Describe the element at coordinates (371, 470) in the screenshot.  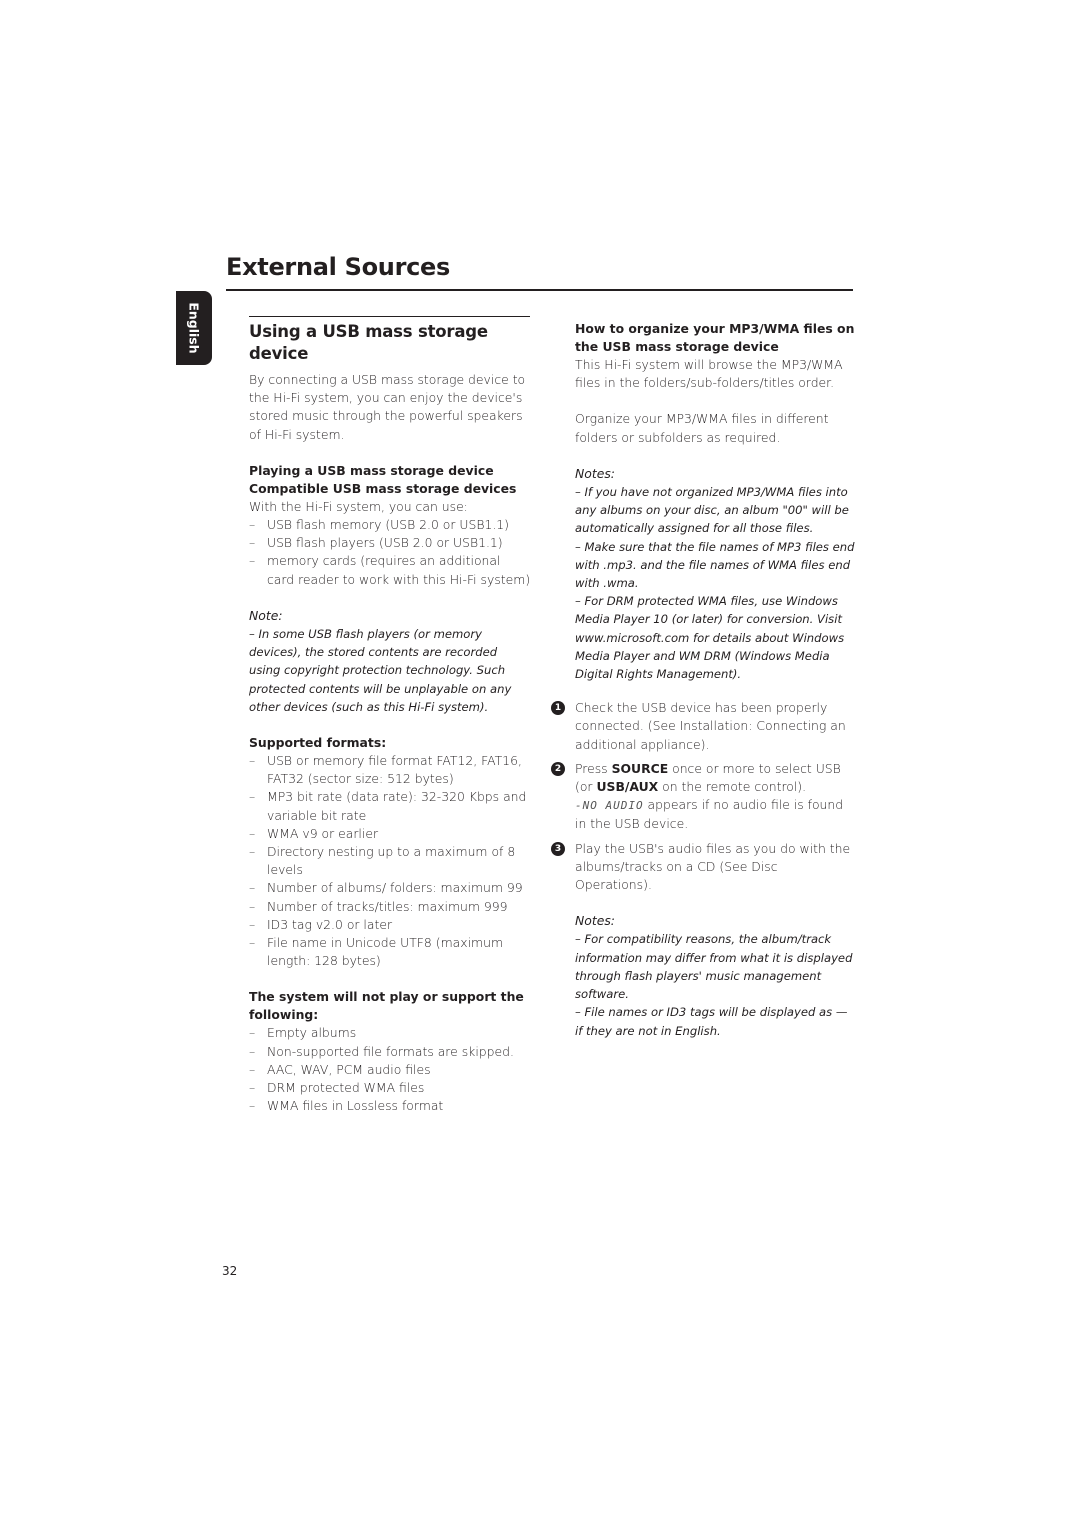
I see `playing-heading: Playing a USB mass storage device` at that location.